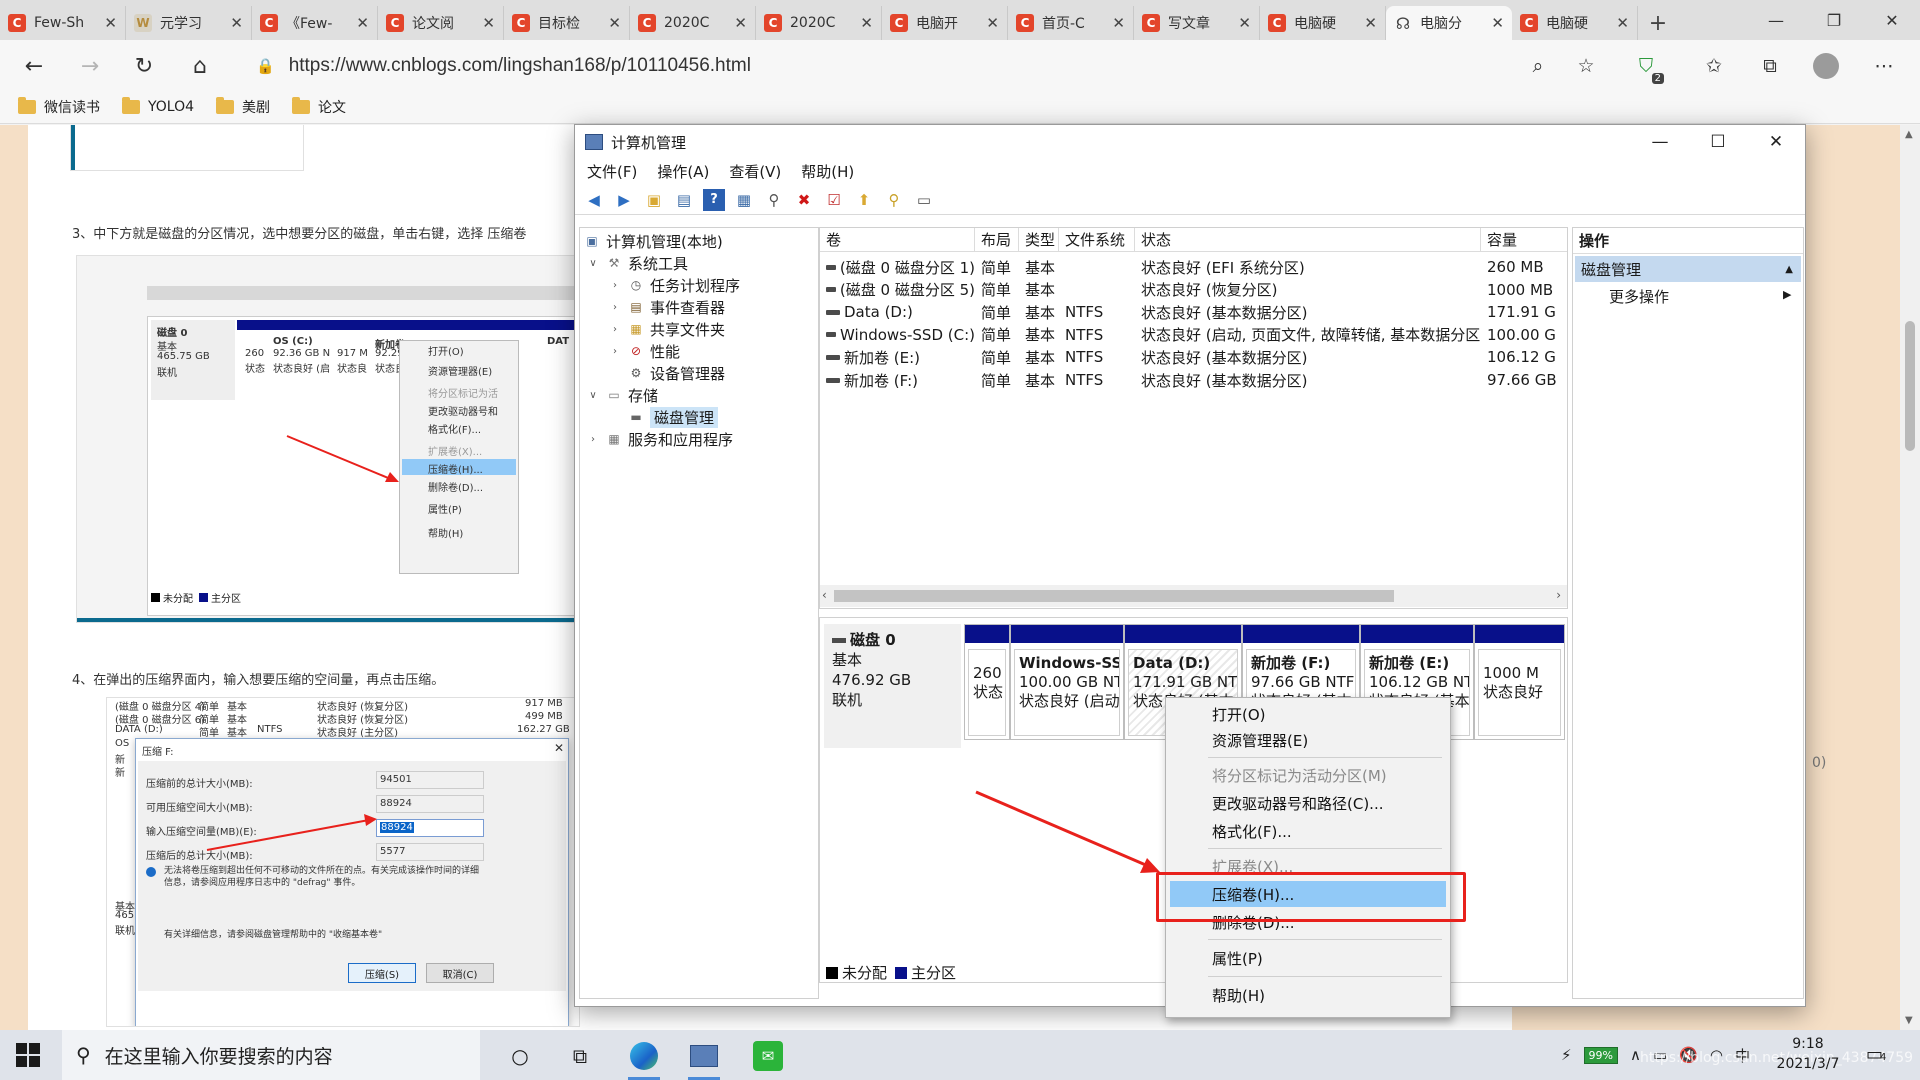 The height and width of the screenshot is (1080, 1920). What do you see at coordinates (1067, 682) in the screenshot?
I see `partition-block: Windows-SS 100.00 GB NT 状态良好 (启动` at bounding box center [1067, 682].